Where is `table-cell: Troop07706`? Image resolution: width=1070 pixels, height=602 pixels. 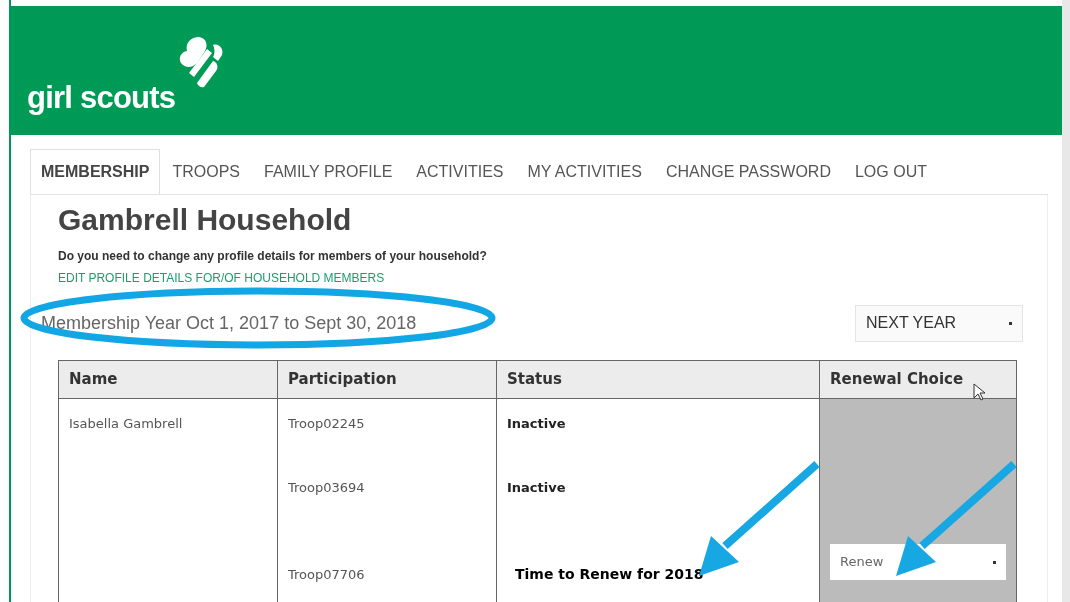 table-cell: Troop07706 is located at coordinates (326, 574).